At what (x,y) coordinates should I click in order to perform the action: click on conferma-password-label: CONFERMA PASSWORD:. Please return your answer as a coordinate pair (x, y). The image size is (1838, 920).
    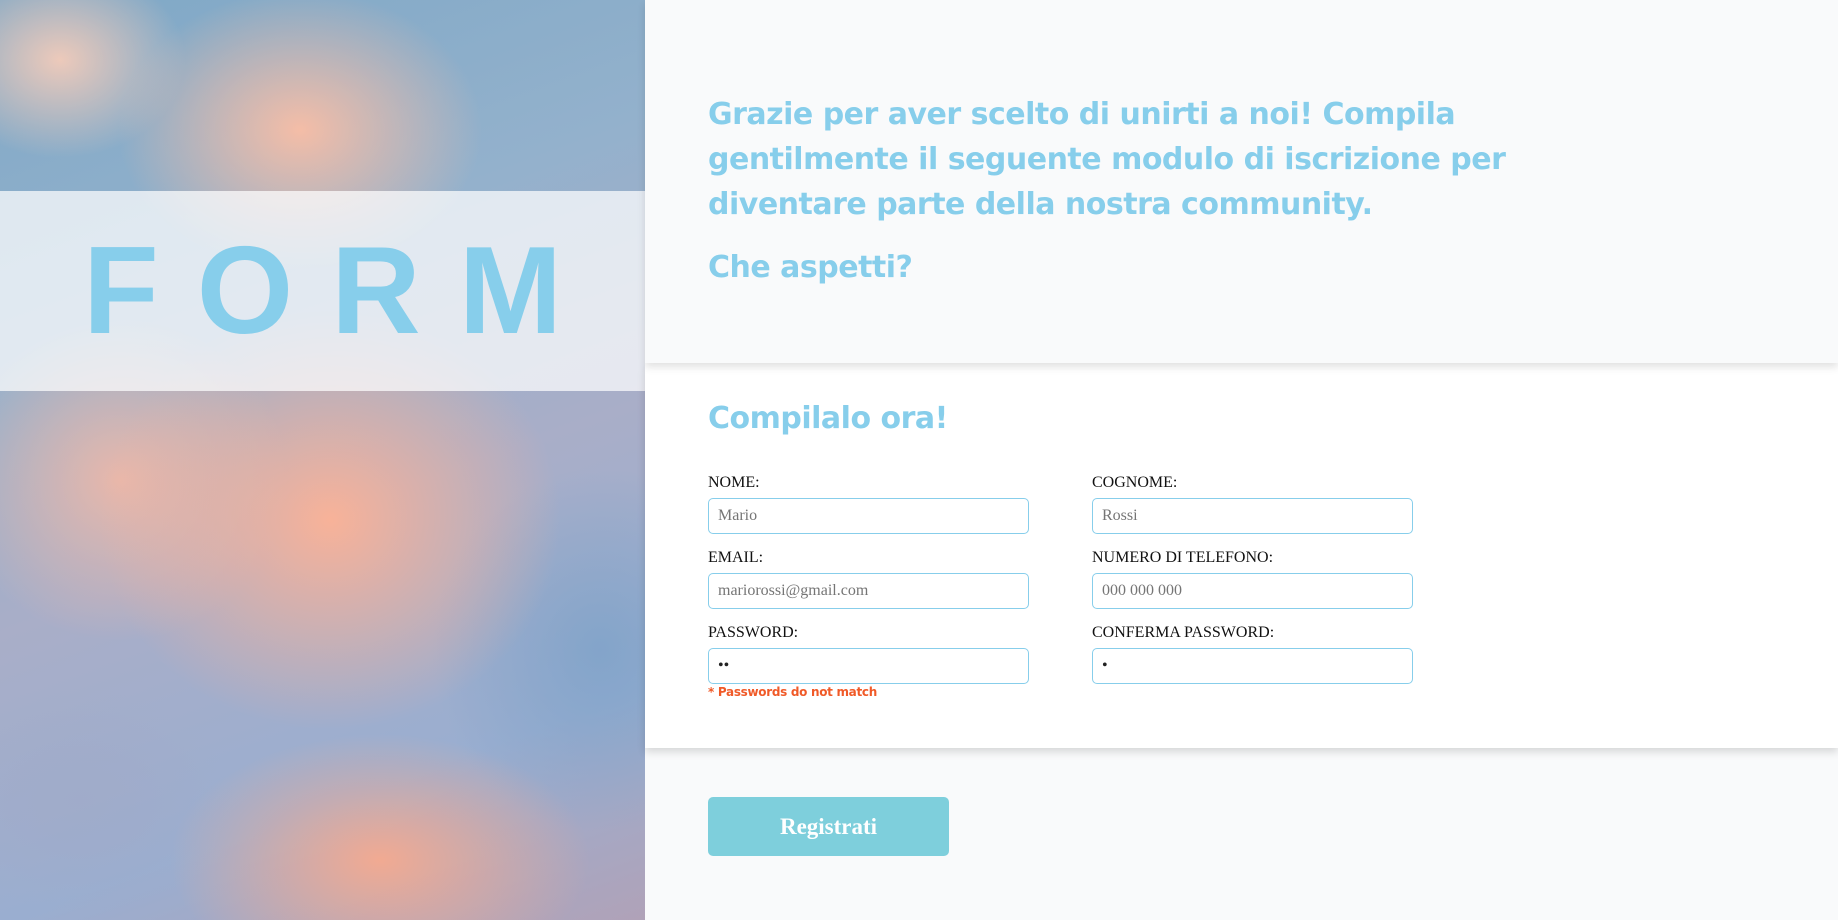
    Looking at the image, I should click on (1183, 632).